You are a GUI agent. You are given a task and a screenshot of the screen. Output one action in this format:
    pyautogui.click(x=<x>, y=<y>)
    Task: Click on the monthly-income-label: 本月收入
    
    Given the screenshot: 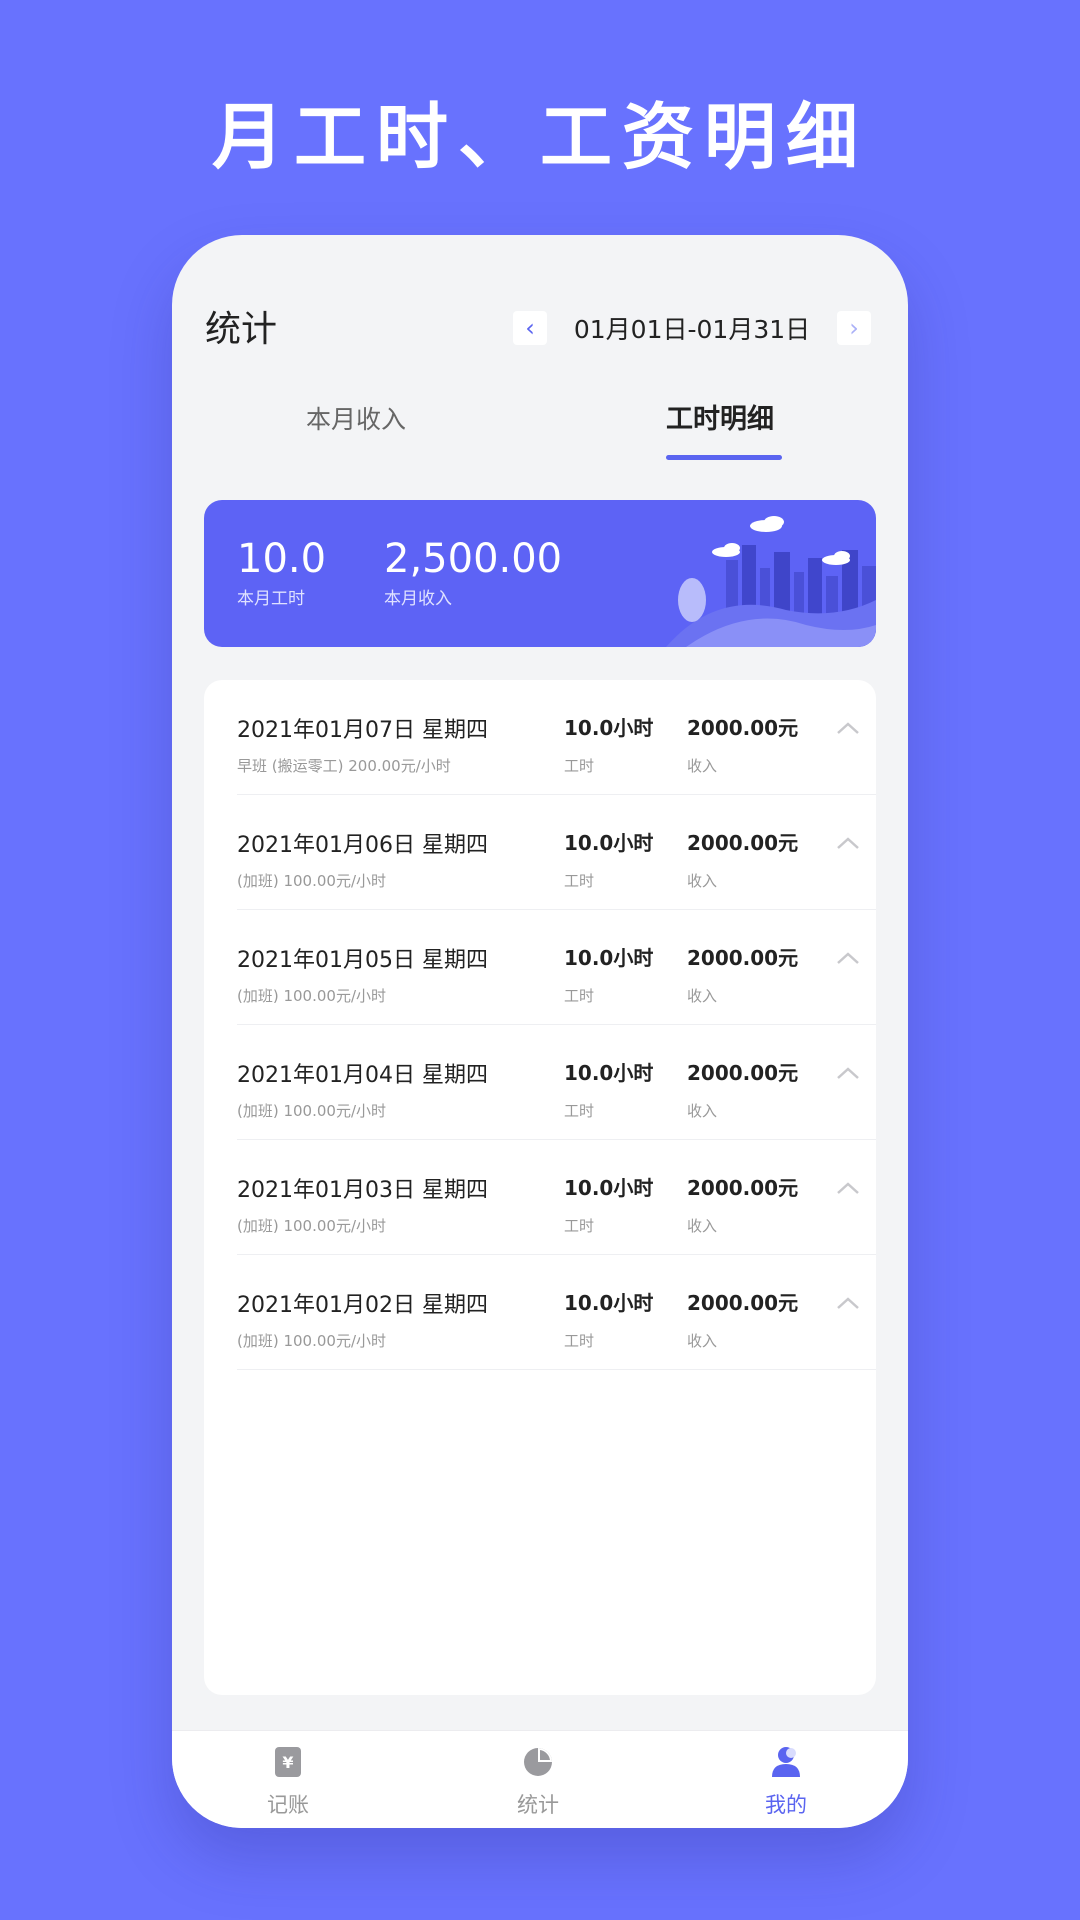 What is the action you would take?
    pyautogui.click(x=418, y=599)
    